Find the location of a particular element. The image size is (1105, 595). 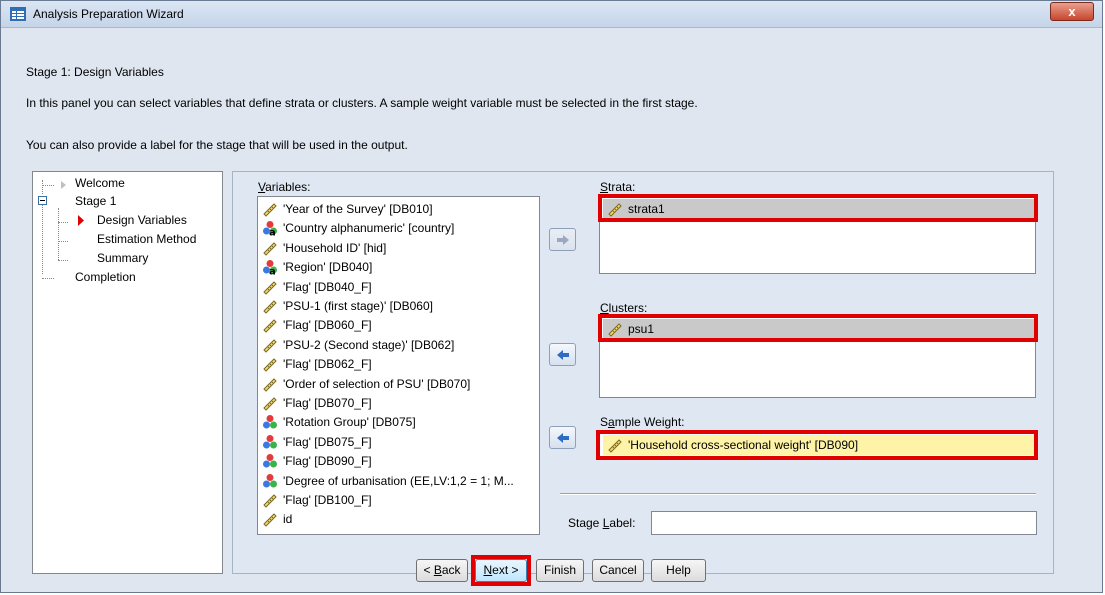

variable-name: 'Order of selection of PSU' [DB070] is located at coordinates (377, 383).